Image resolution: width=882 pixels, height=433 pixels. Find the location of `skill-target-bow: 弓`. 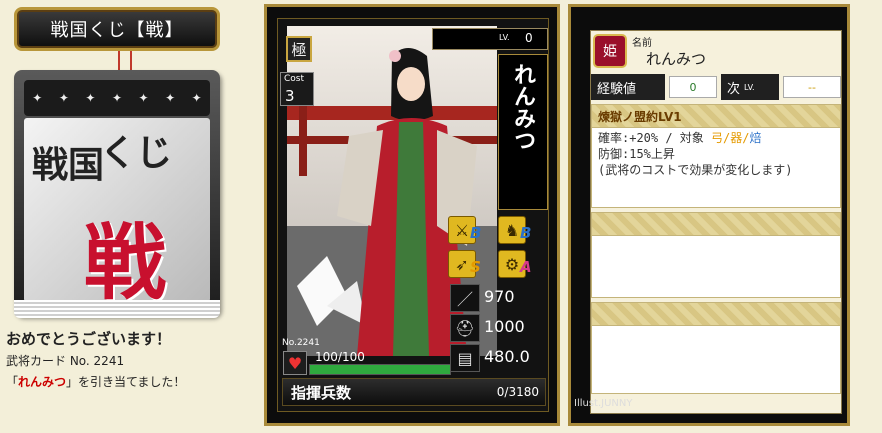

skill-target-bow: 弓 is located at coordinates (717, 138).